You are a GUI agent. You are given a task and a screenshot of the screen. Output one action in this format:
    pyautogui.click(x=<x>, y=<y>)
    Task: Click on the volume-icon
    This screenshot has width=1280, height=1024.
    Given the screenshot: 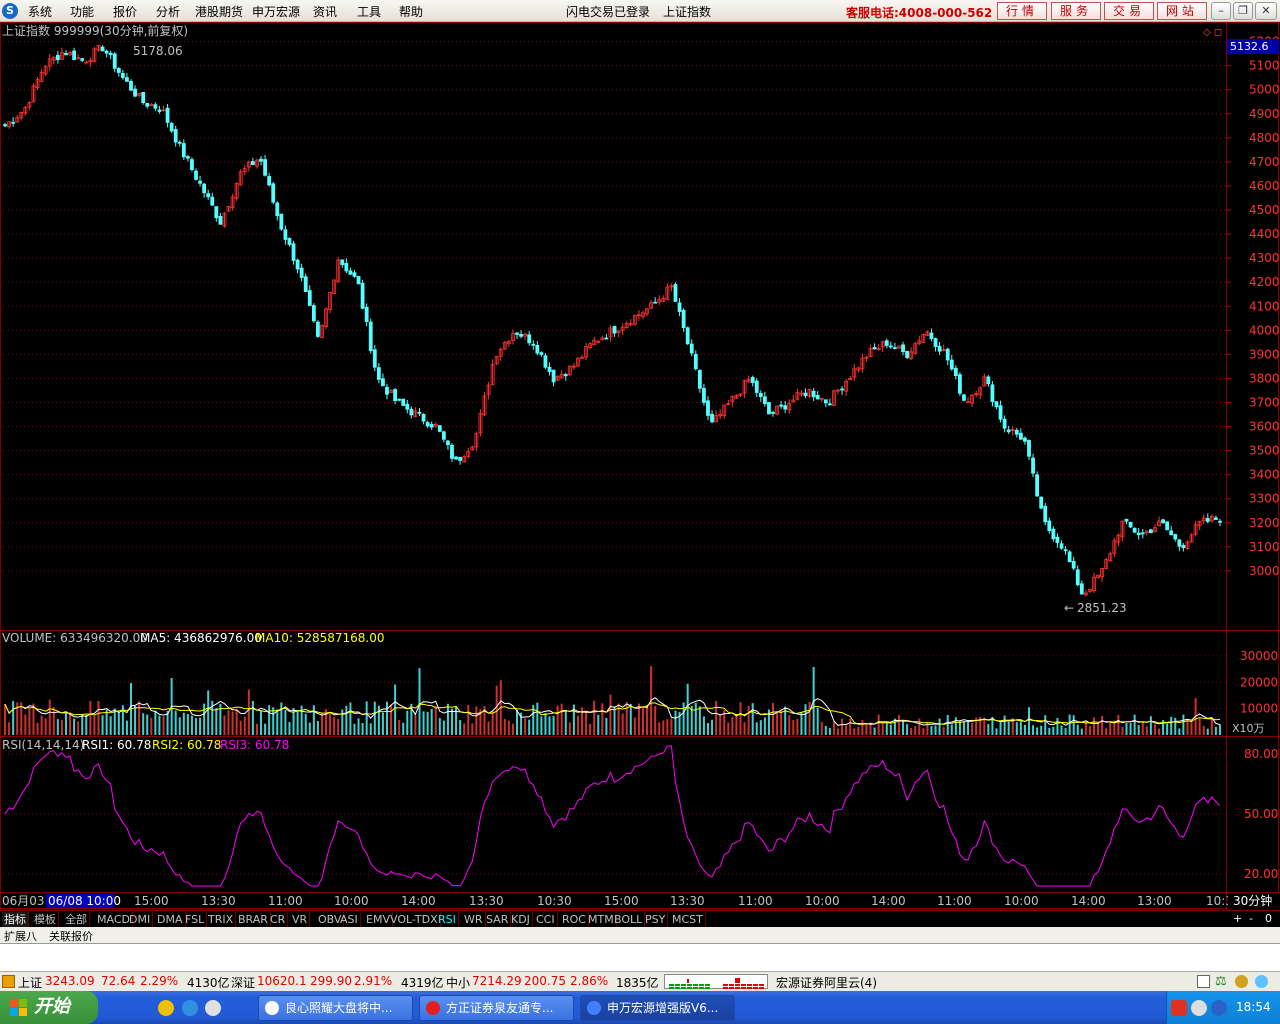 What is the action you would take?
    pyautogui.click(x=1219, y=1008)
    